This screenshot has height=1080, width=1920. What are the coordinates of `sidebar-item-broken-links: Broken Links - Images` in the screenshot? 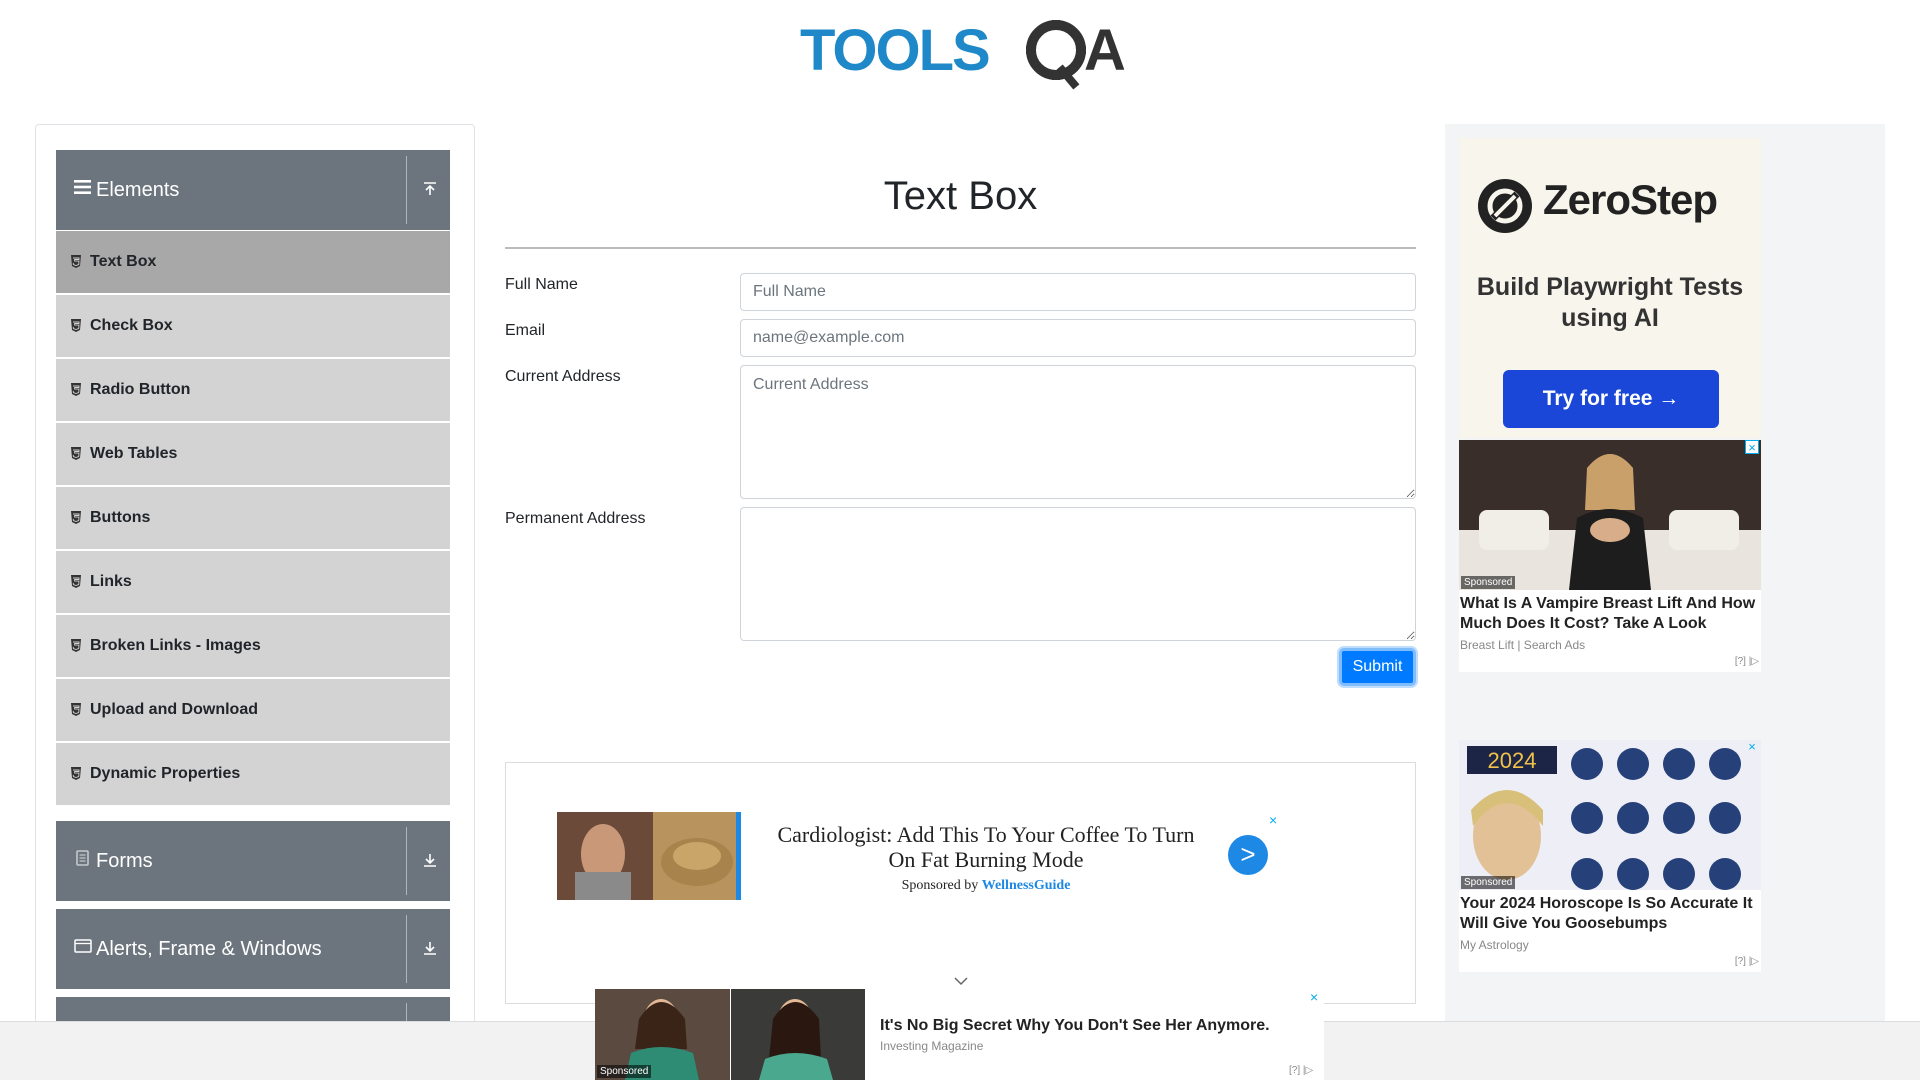 It's located at (253, 646).